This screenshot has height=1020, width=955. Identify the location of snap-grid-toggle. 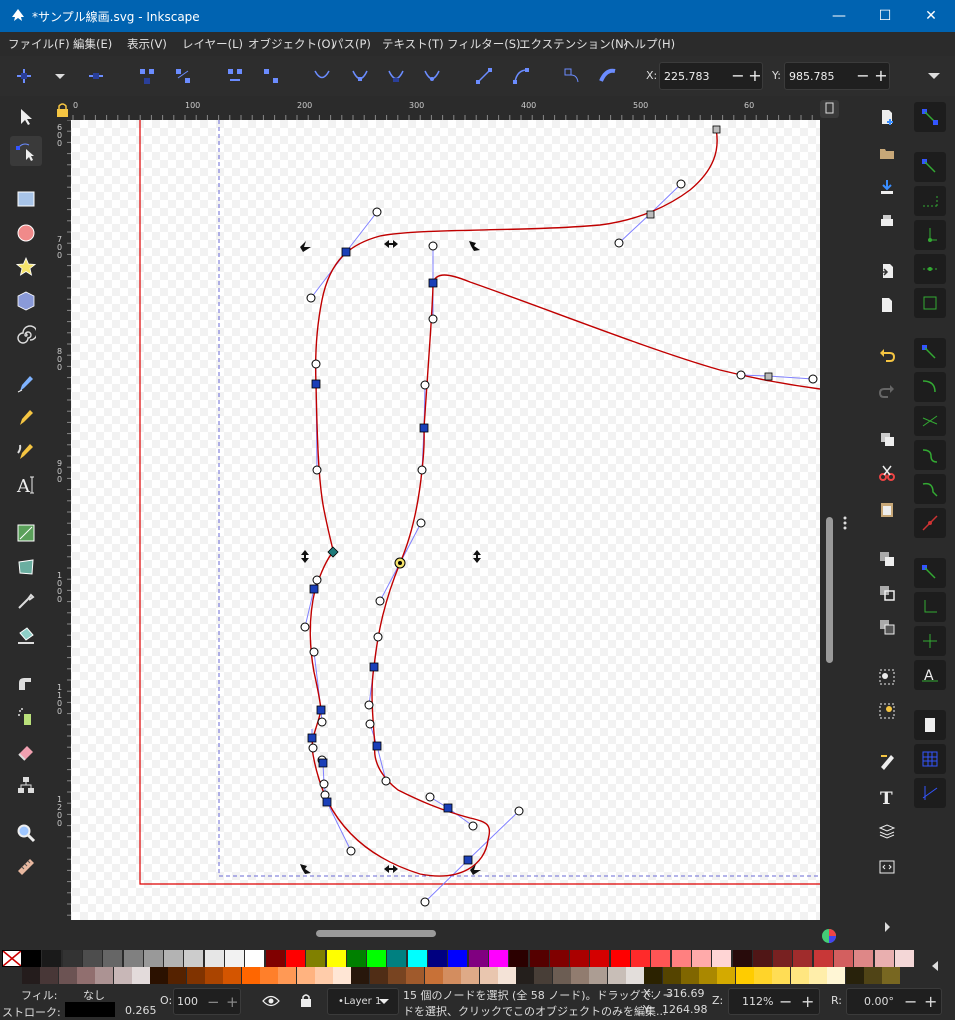
(930, 759).